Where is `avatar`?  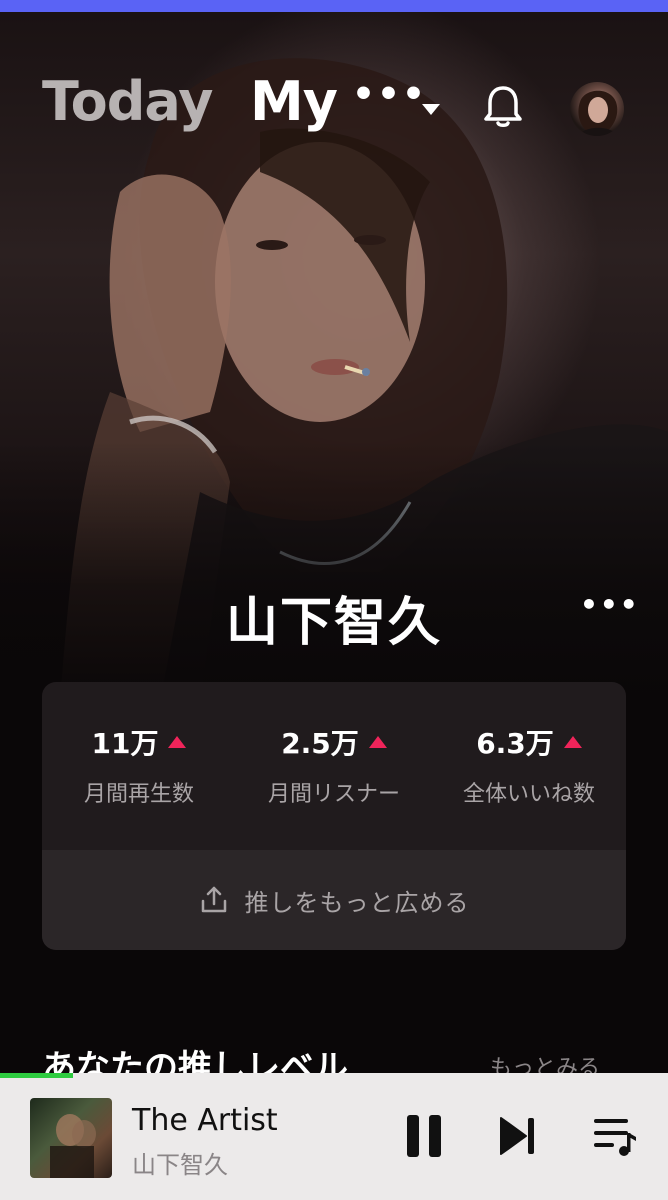 avatar is located at coordinates (597, 109).